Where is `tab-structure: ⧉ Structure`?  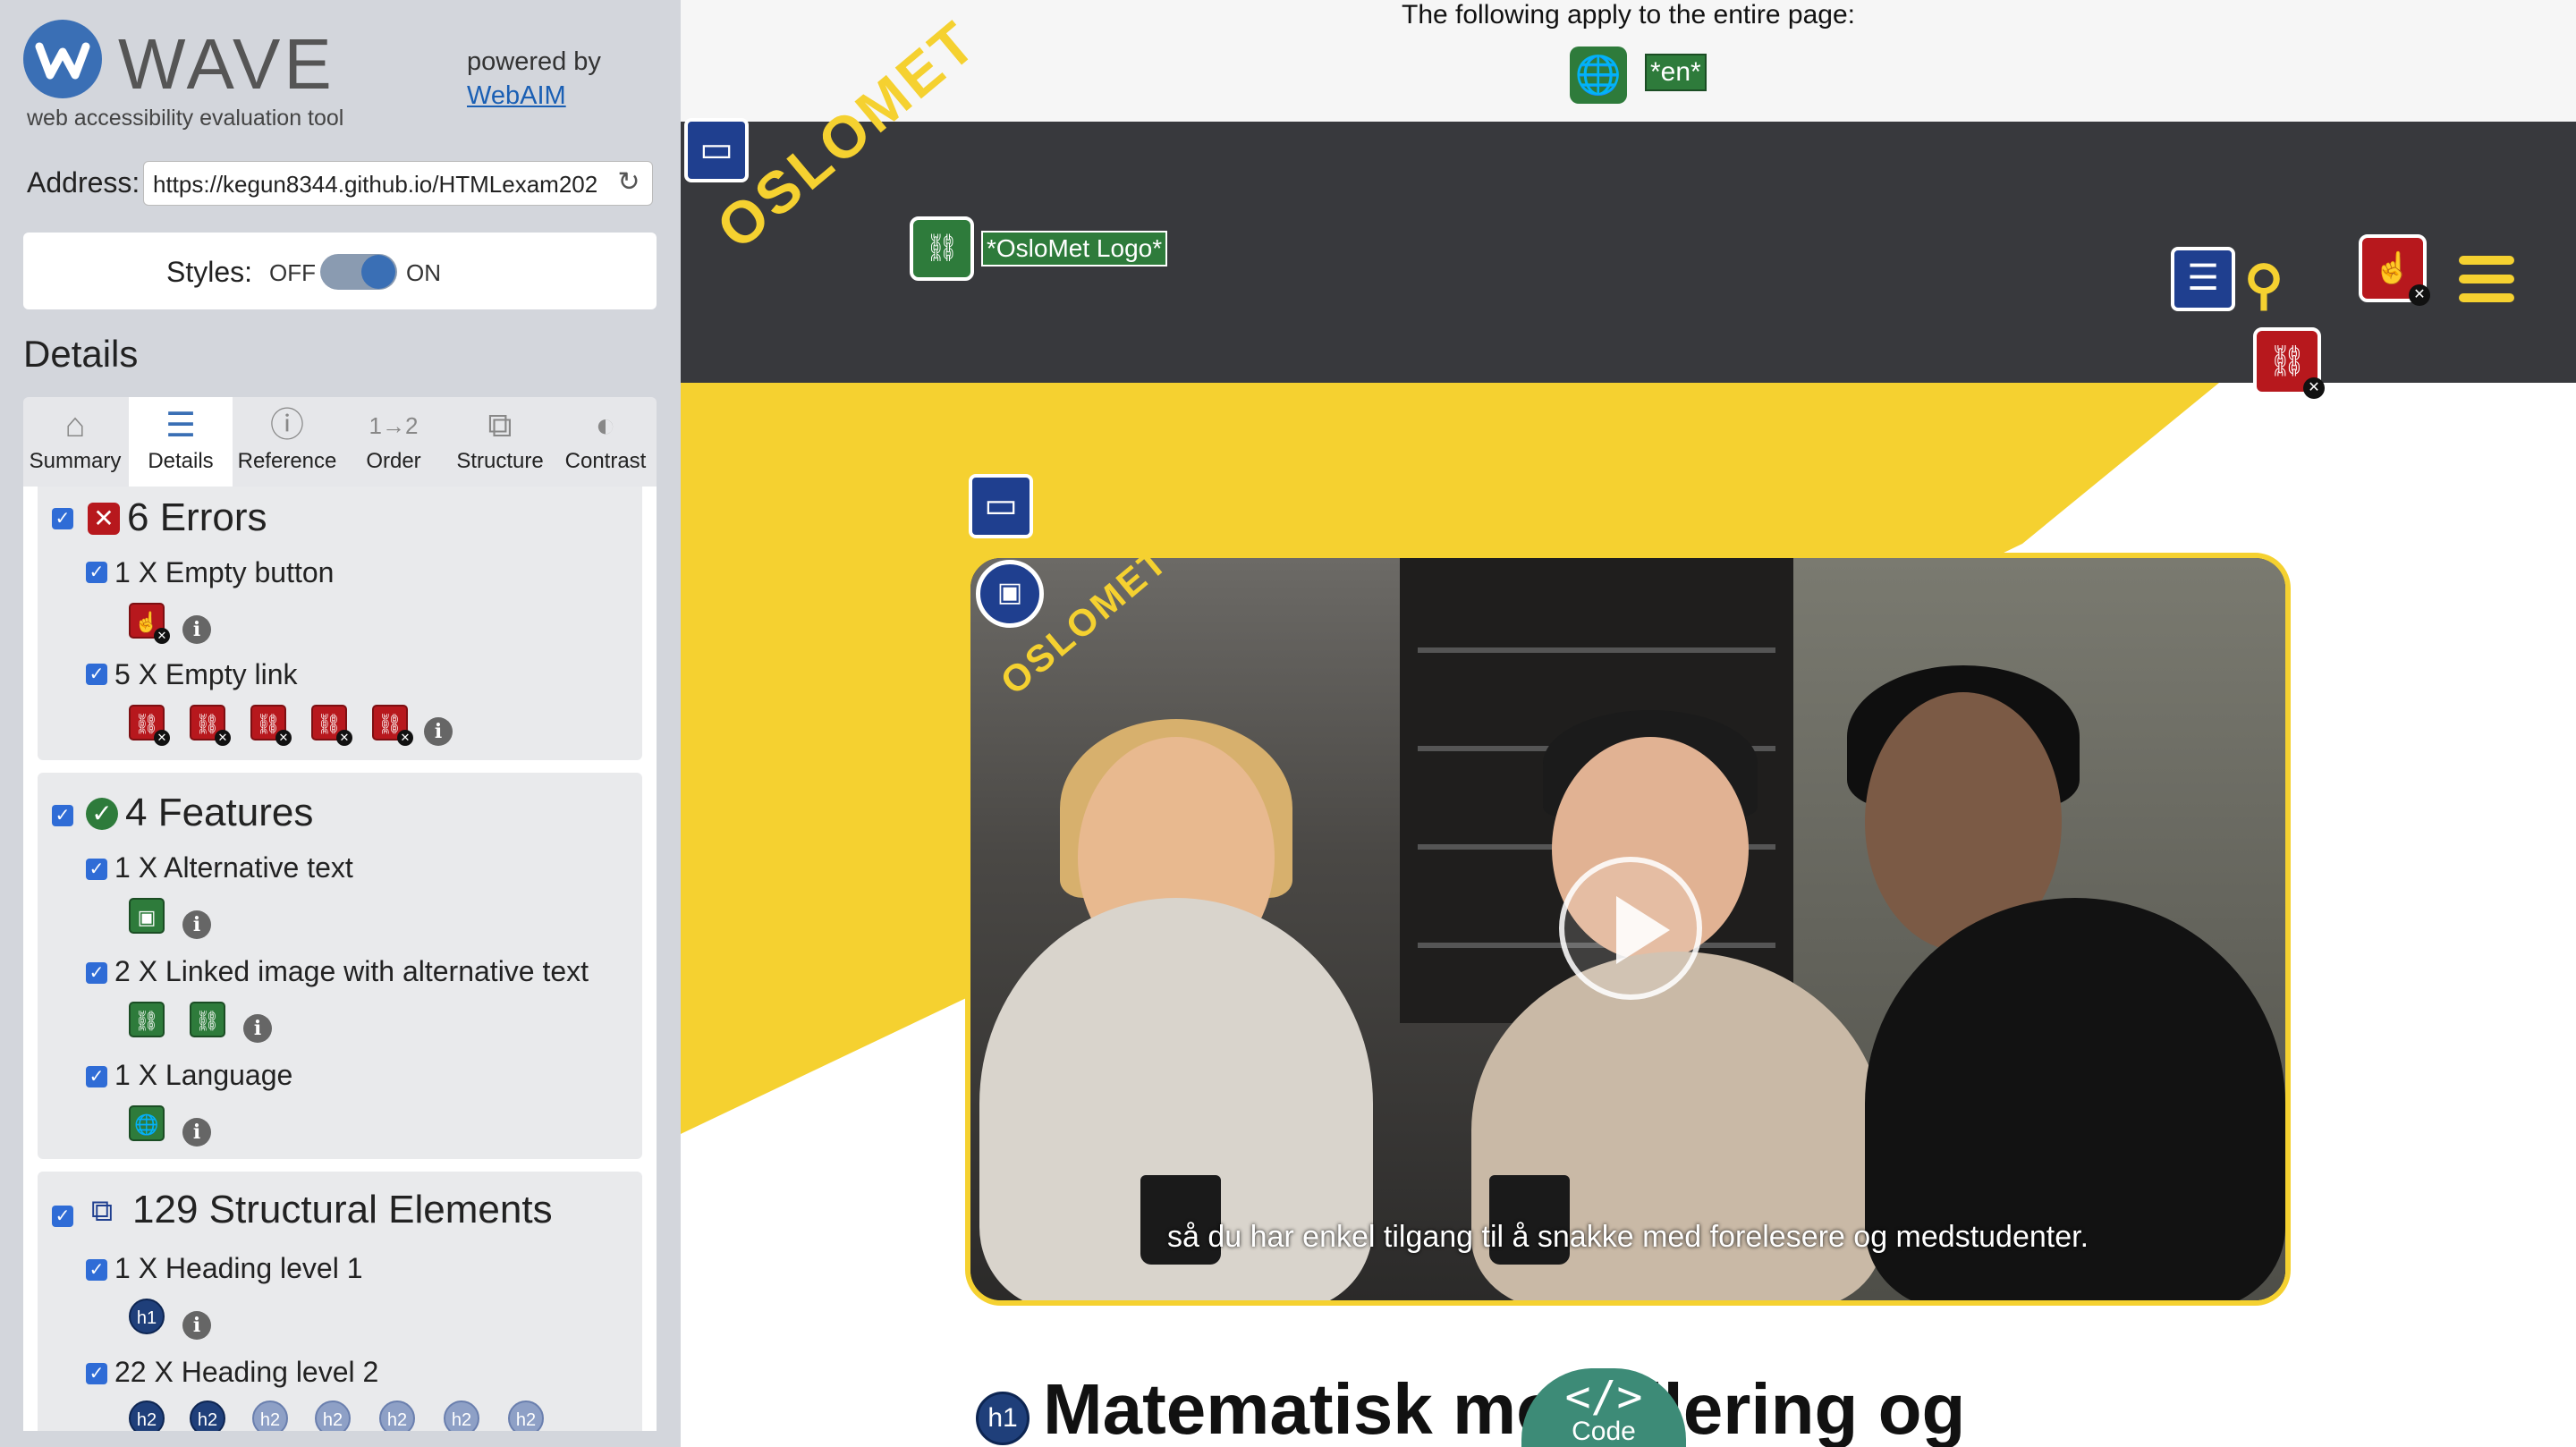
tab-structure: ⧉ Structure is located at coordinates (500, 442).